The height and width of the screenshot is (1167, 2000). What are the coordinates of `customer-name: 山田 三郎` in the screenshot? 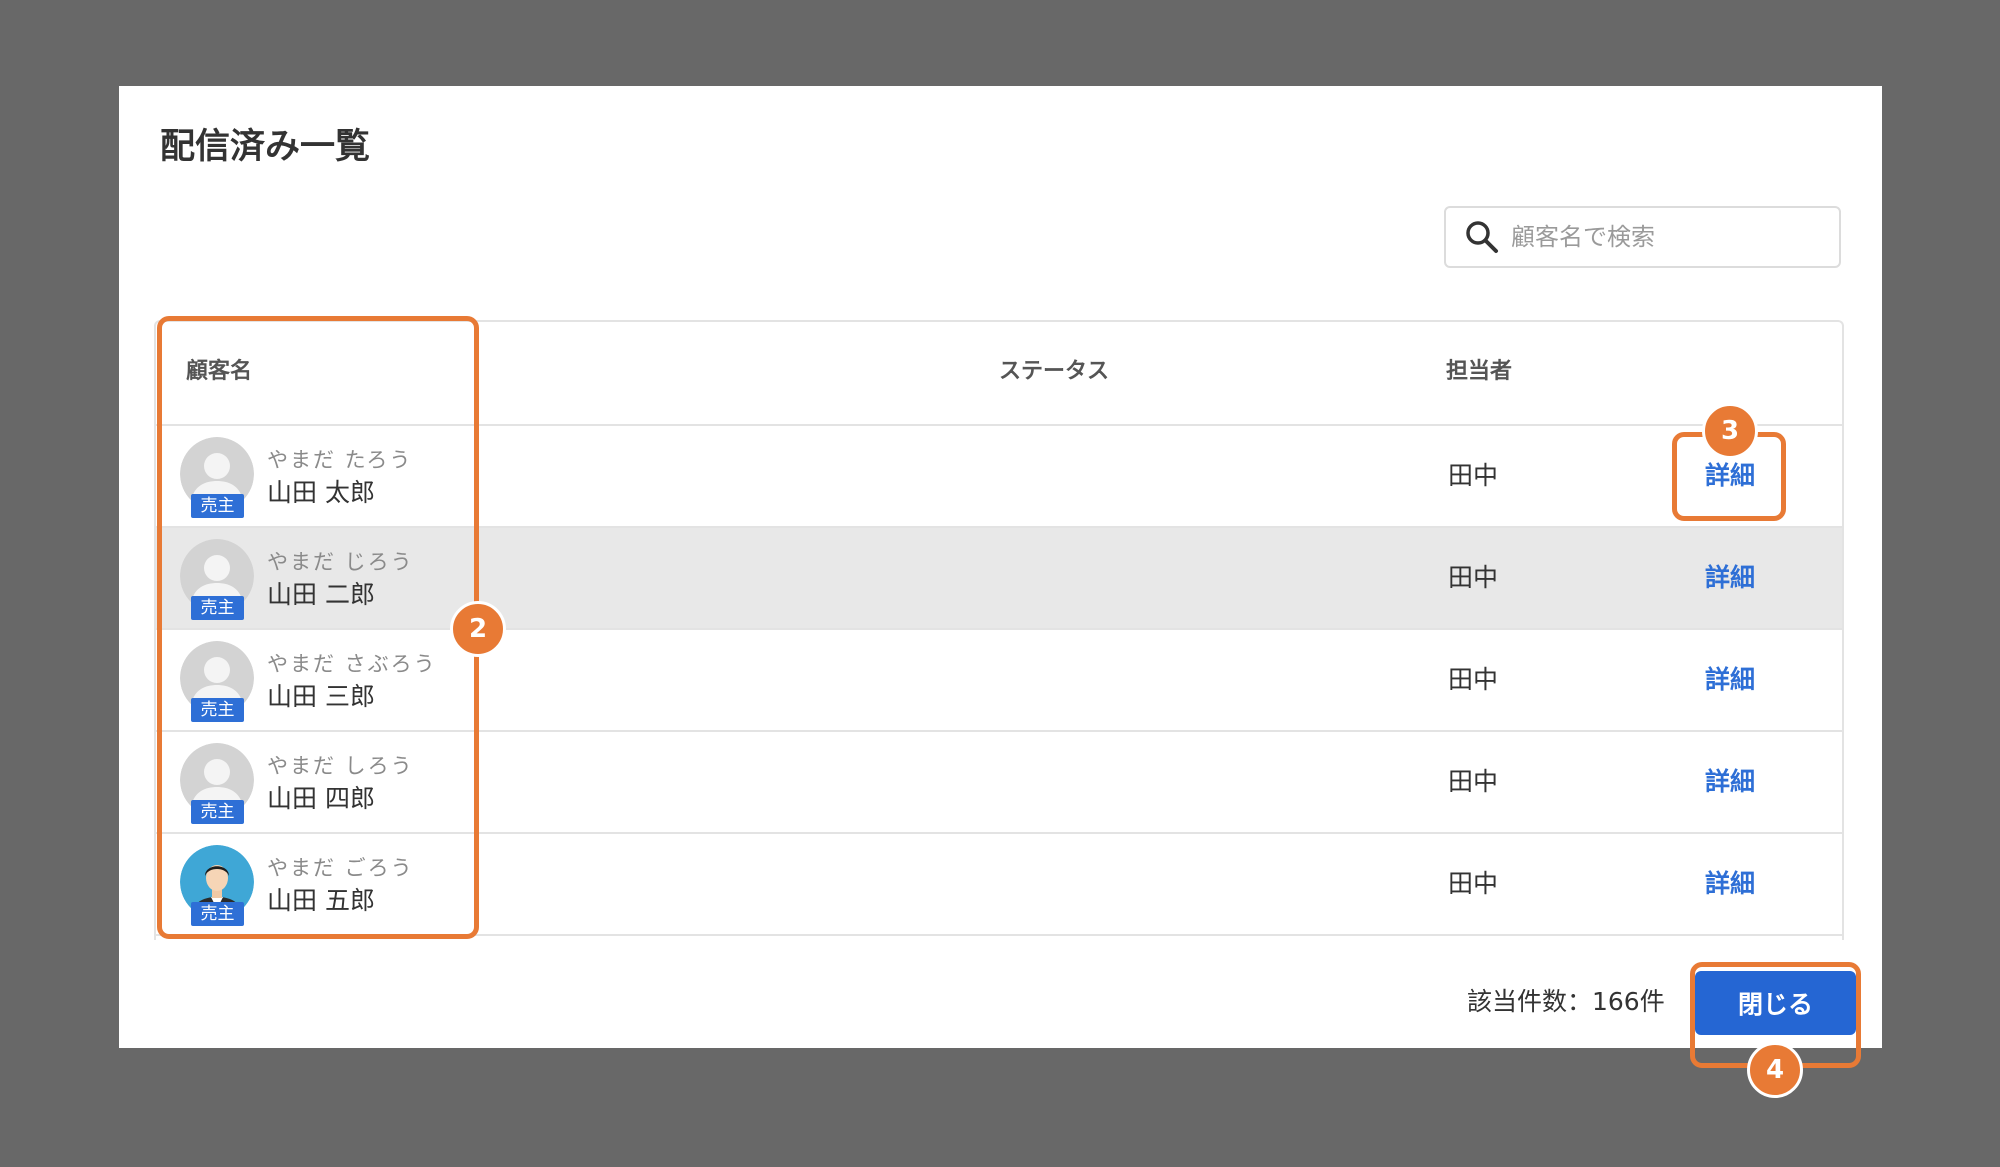 It's located at (321, 696).